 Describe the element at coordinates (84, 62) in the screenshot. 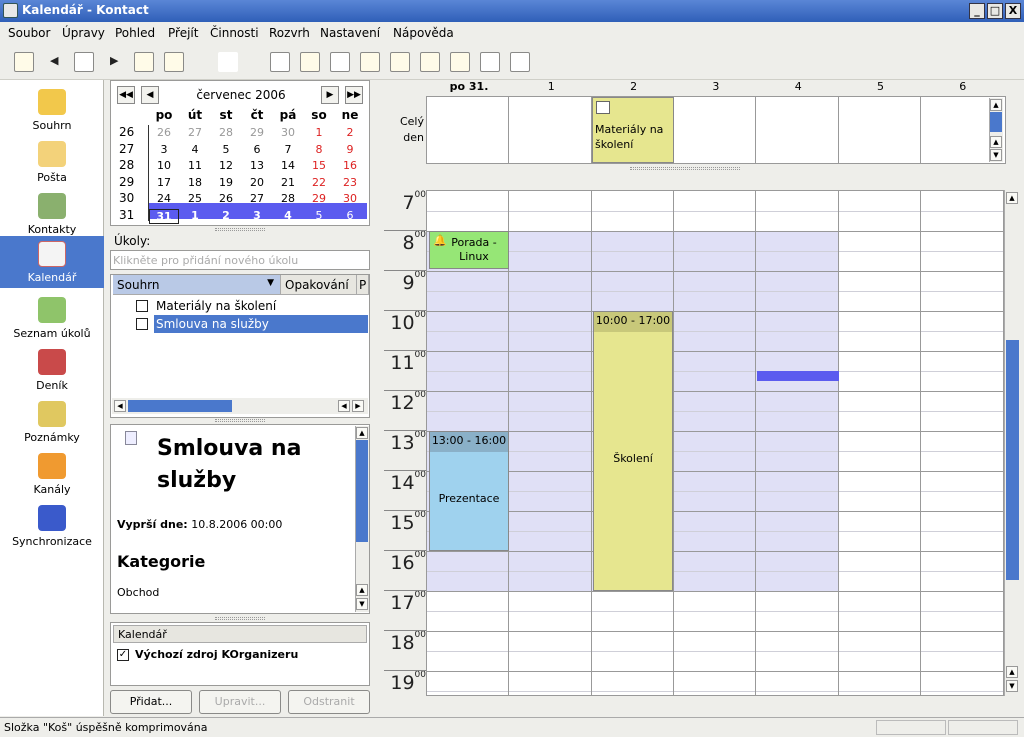

I see `go-today-icon` at that location.